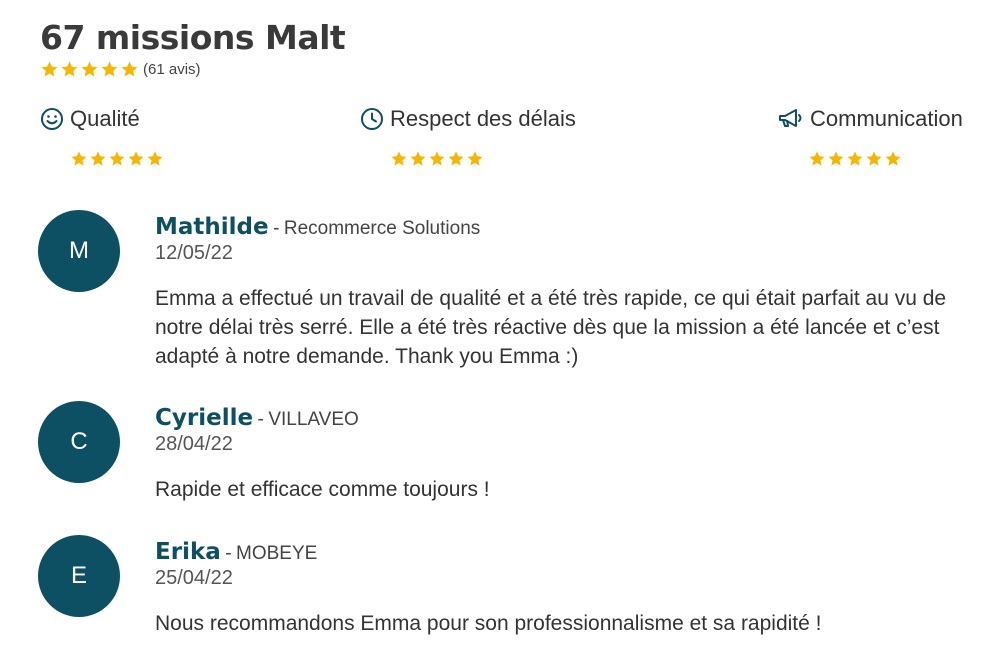 The image size is (1006, 656). Describe the element at coordinates (212, 227) in the screenshot. I see `reviewer-name: Mathilde` at that location.